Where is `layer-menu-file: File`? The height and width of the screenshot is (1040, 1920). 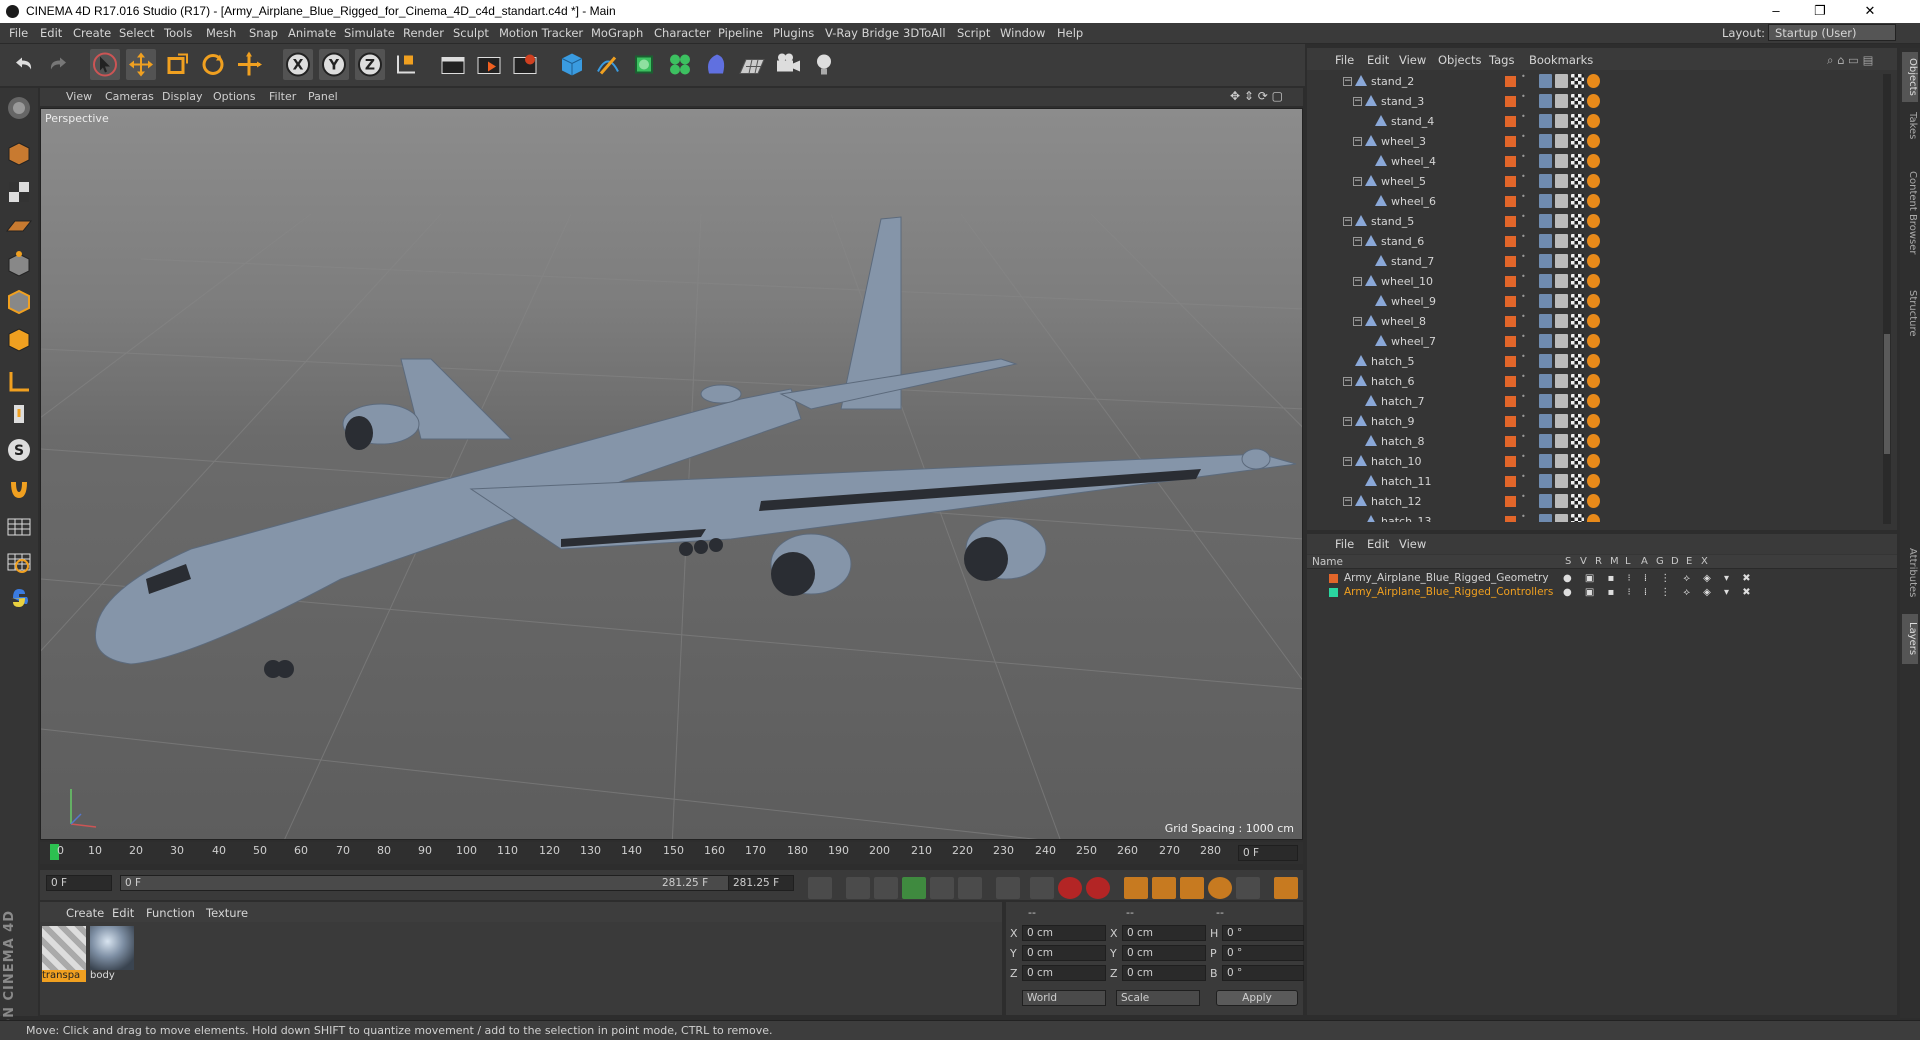
layer-menu-file: File is located at coordinates (1344, 544).